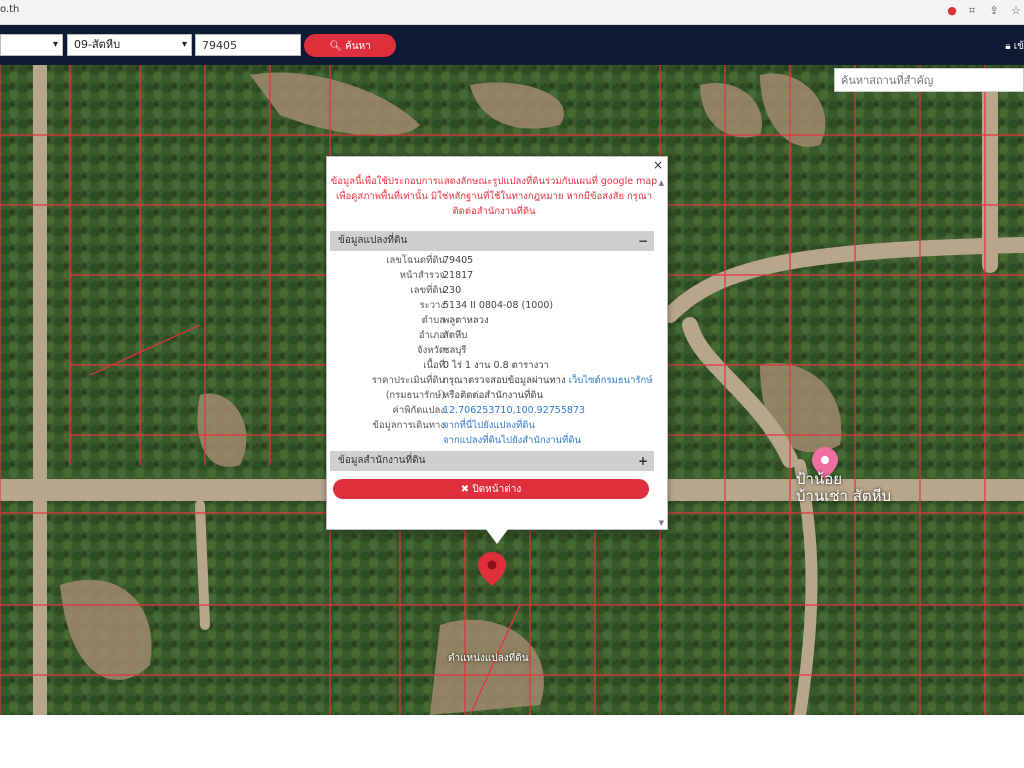  Describe the element at coordinates (431, 350) in the screenshot. I see `info-key: จังหวัด` at that location.